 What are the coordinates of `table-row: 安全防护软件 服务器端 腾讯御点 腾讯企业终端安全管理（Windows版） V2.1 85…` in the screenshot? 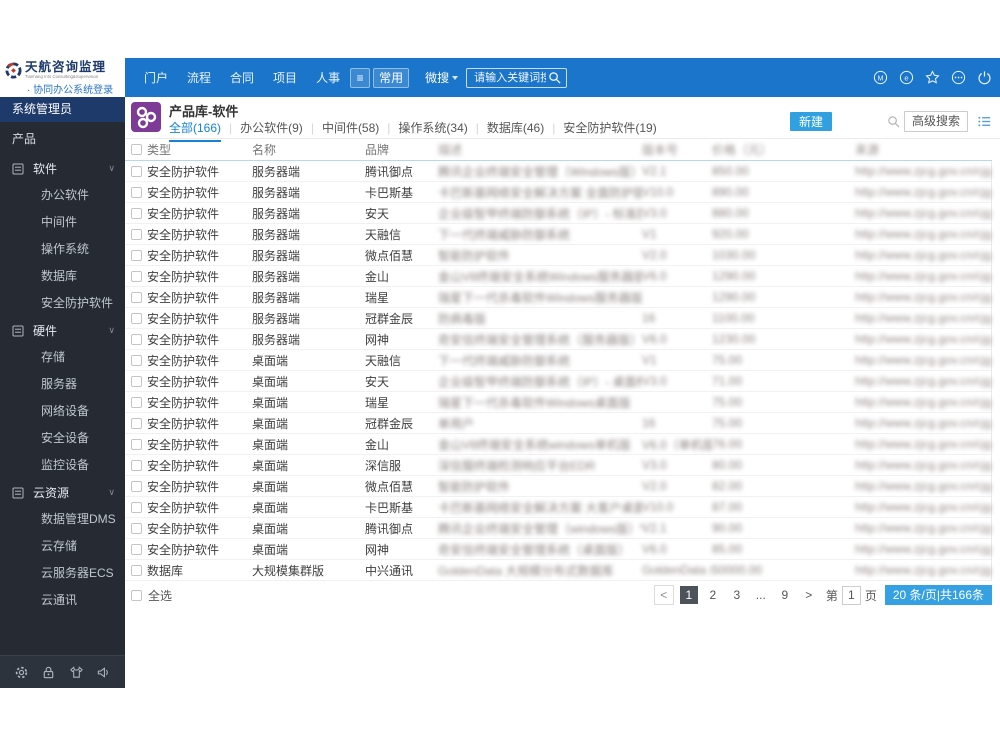 It's located at (558, 171).